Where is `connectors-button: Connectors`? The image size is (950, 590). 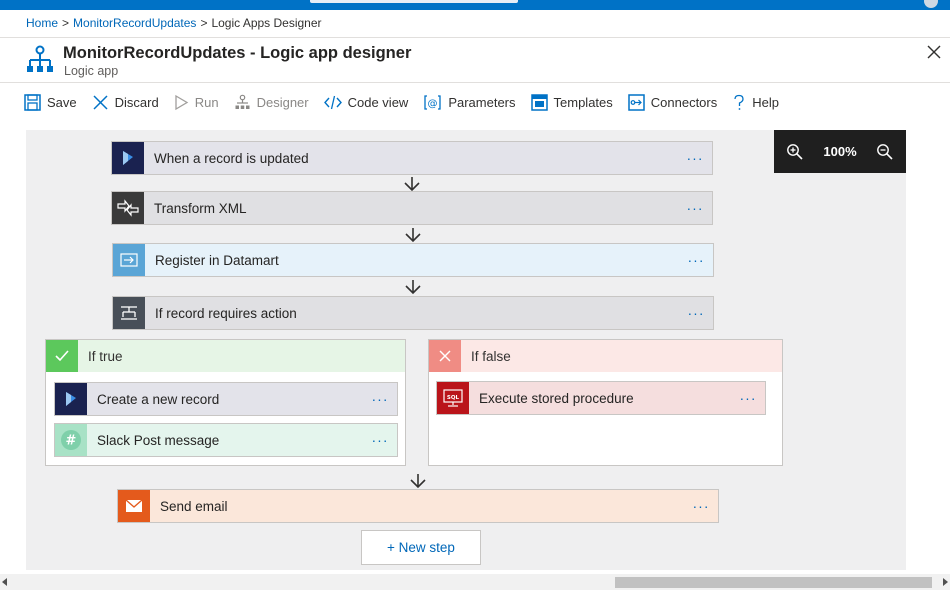 connectors-button: Connectors is located at coordinates (673, 102).